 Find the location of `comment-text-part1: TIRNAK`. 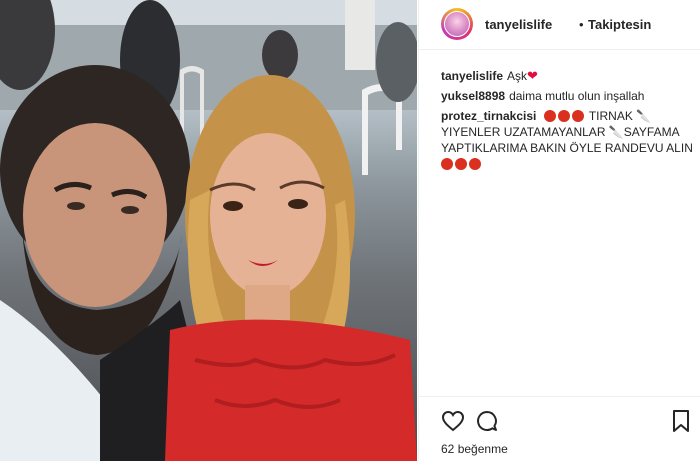

comment-text-part1: TIRNAK is located at coordinates (610, 116).